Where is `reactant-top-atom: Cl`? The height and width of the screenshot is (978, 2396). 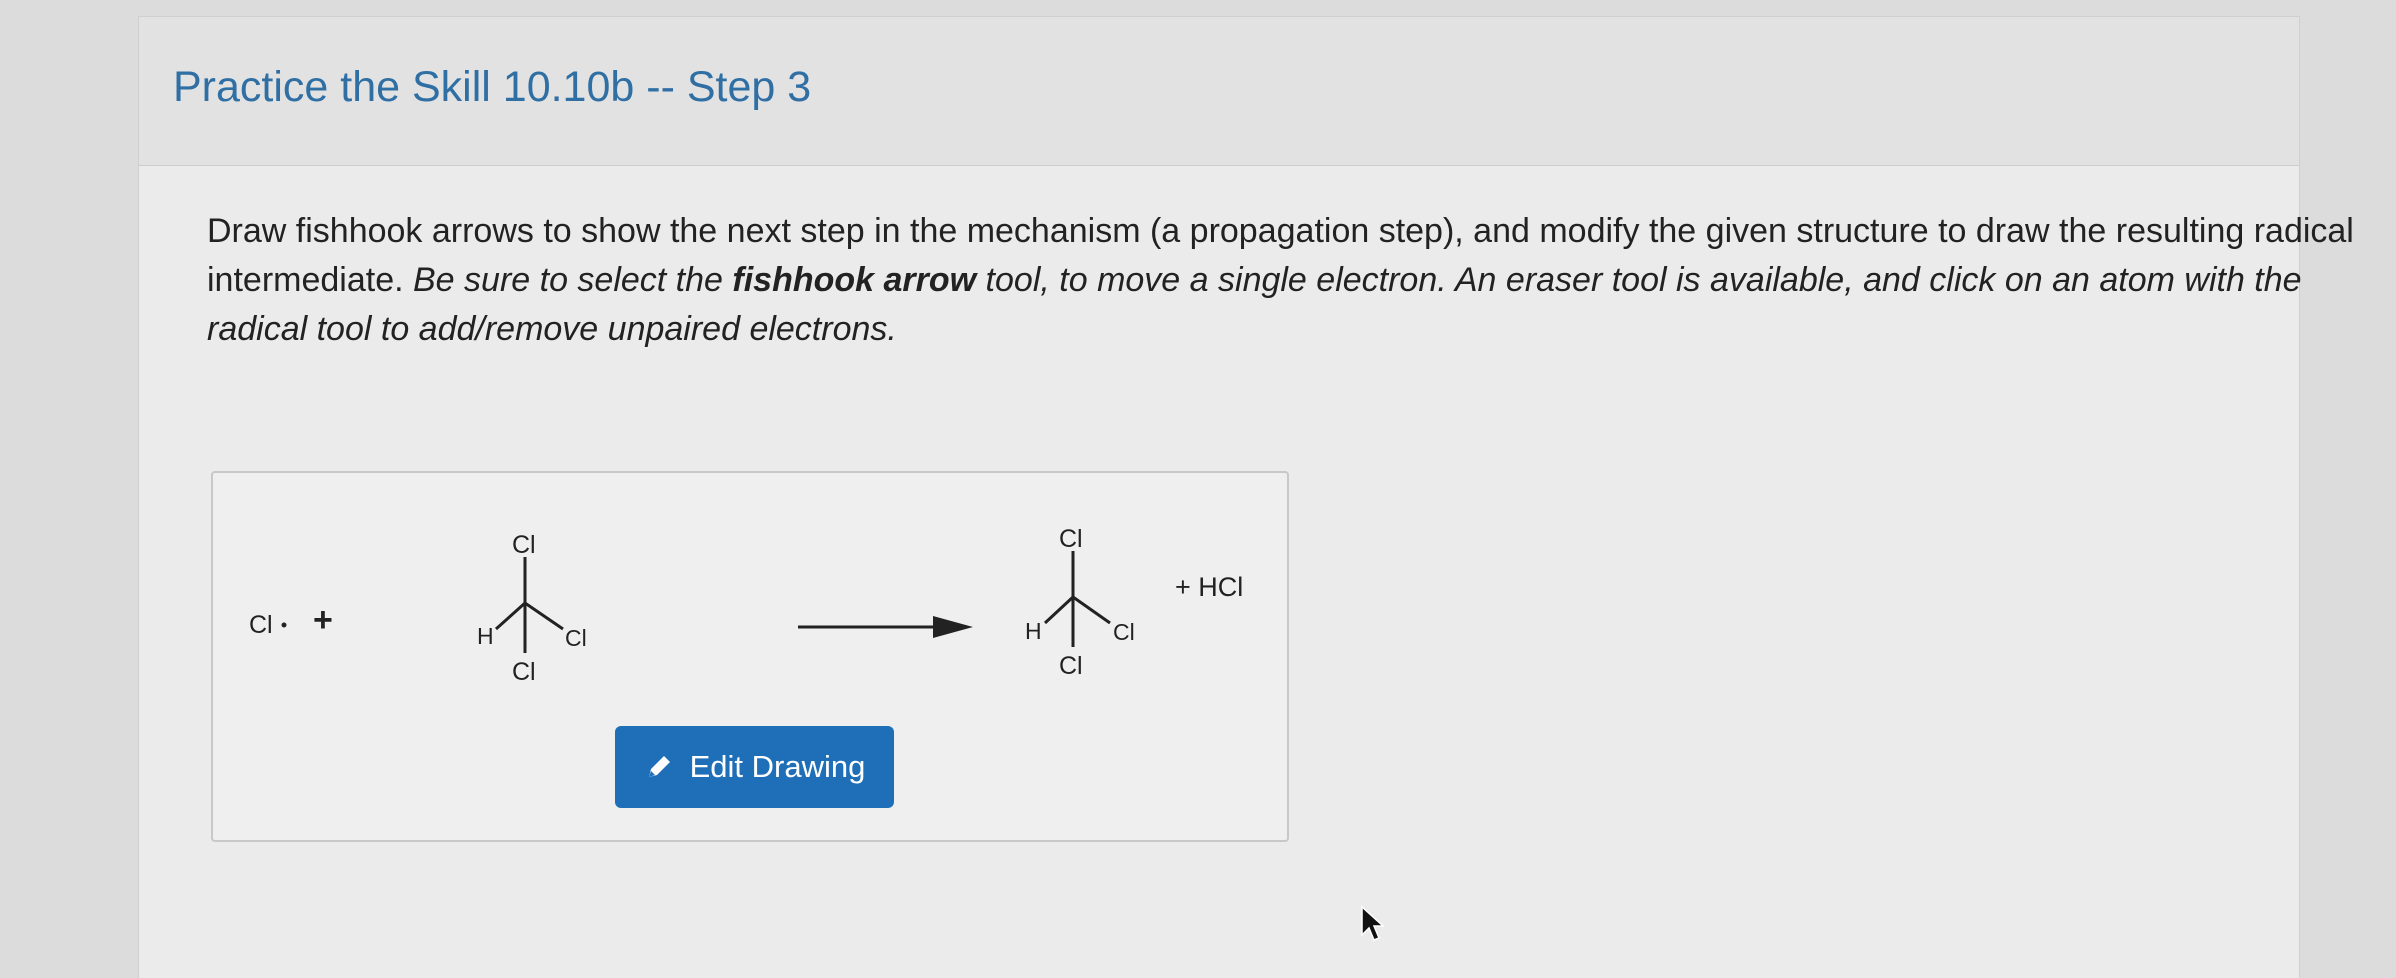
reactant-top-atom: Cl is located at coordinates (524, 545).